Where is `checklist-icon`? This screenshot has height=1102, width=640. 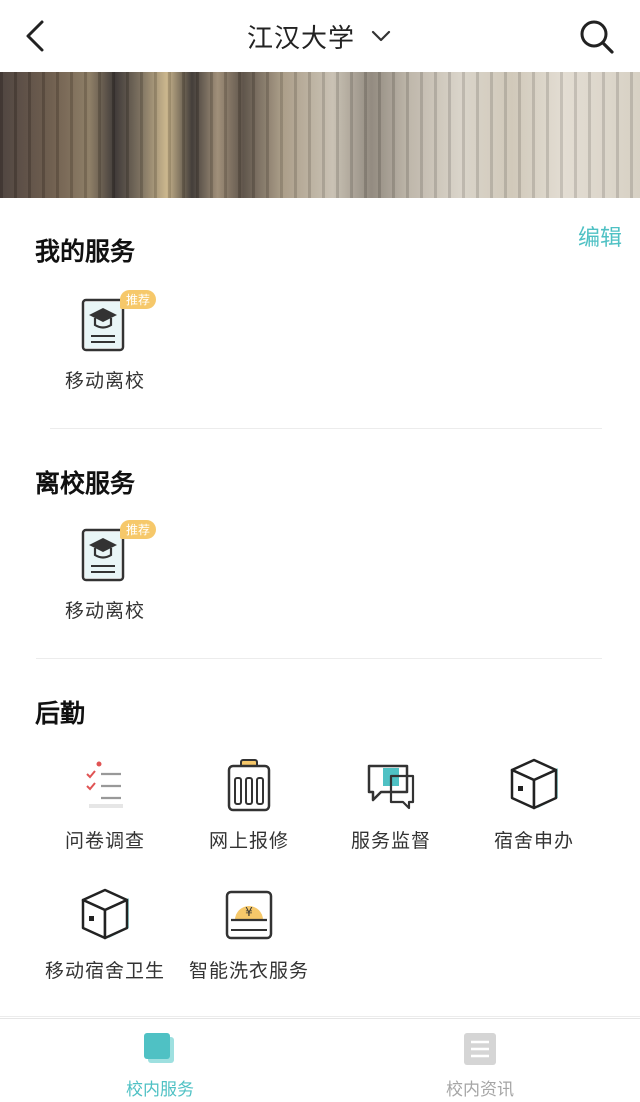 checklist-icon is located at coordinates (104, 784).